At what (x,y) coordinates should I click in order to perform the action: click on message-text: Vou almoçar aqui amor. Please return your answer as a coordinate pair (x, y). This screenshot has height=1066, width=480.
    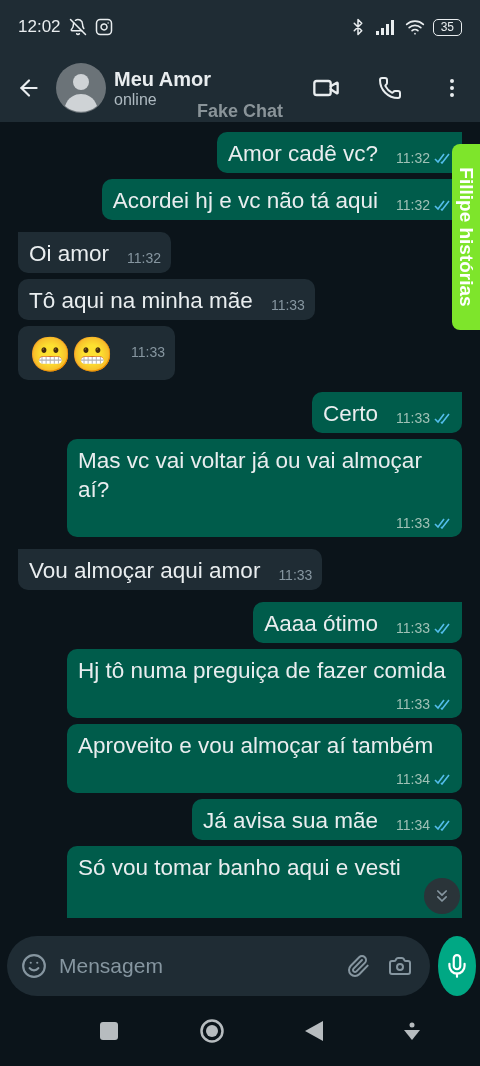
    Looking at the image, I should click on (145, 571).